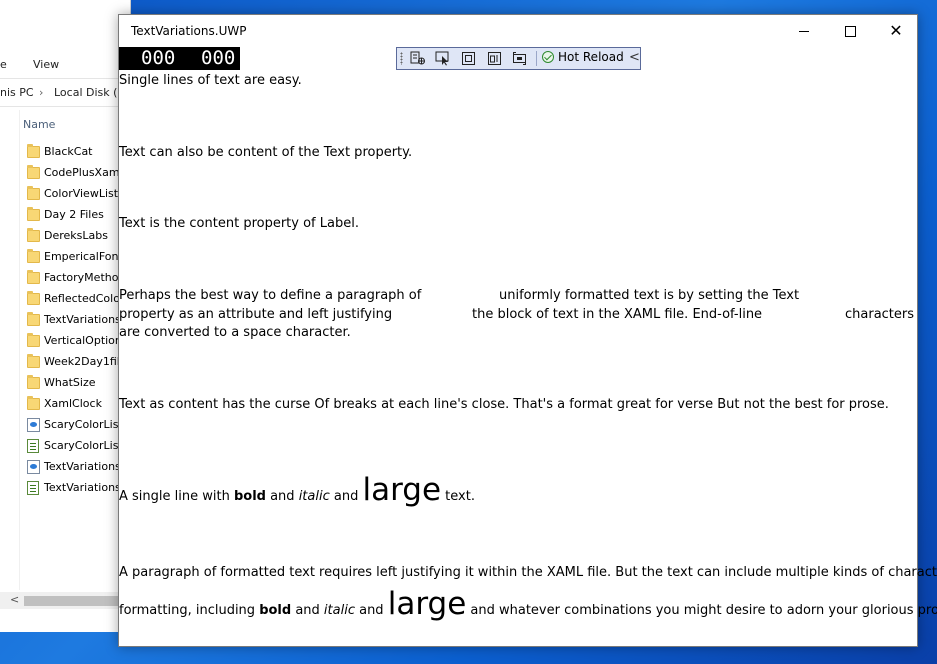 The height and width of the screenshot is (664, 937). I want to click on minimize-icon, so click(804, 31).